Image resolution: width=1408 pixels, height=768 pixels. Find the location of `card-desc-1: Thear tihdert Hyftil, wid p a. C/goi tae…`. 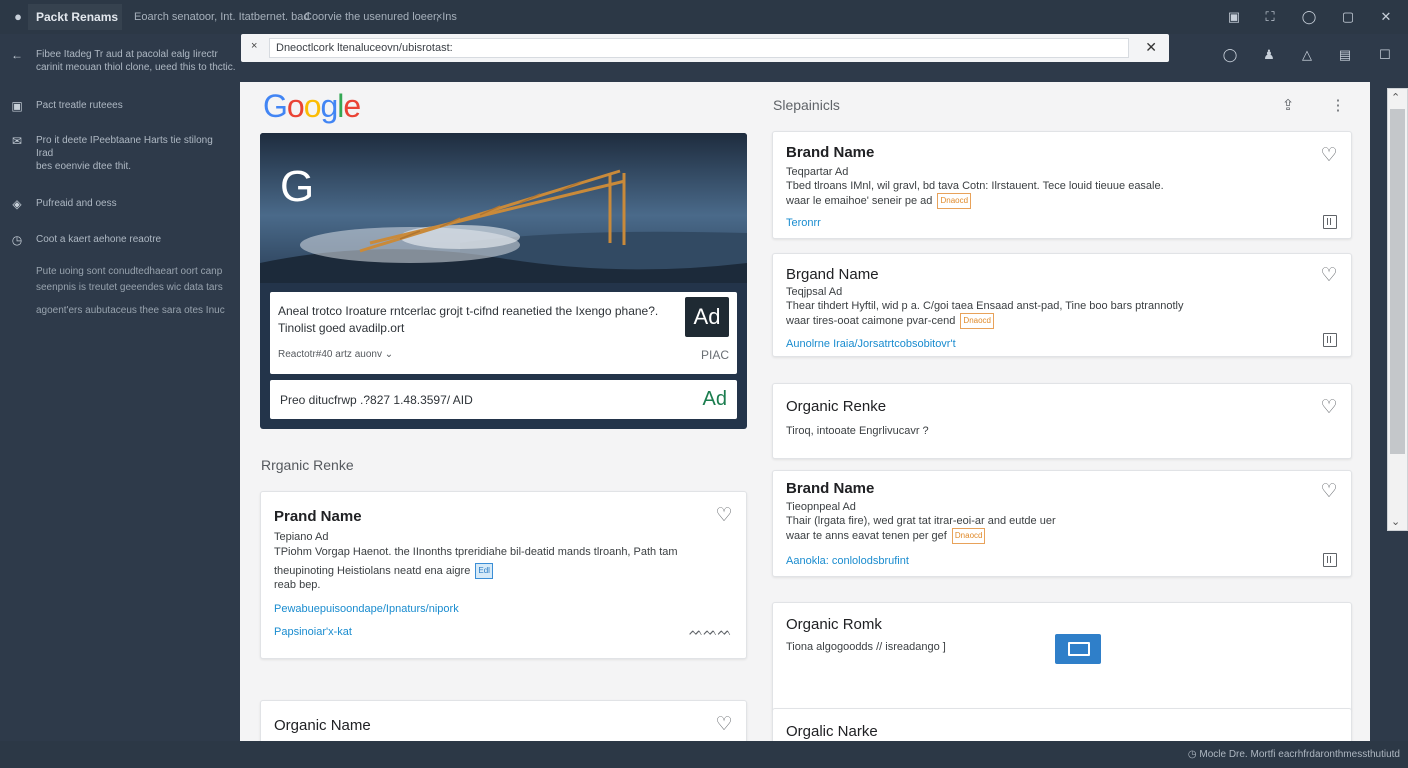

card-desc-1: Thear tihdert Hyftil, wid p a. C/goi tae… is located at coordinates (985, 306).